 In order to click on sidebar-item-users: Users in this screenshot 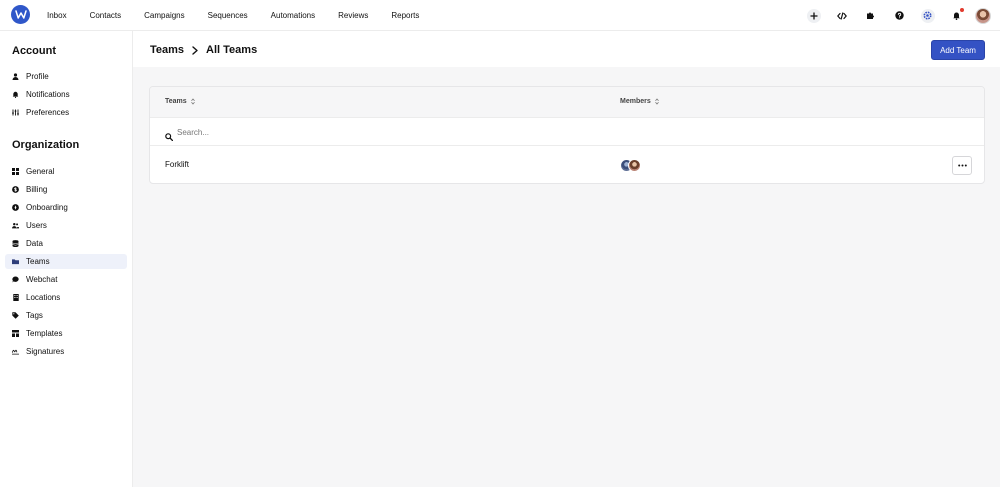, I will do `click(66, 225)`.